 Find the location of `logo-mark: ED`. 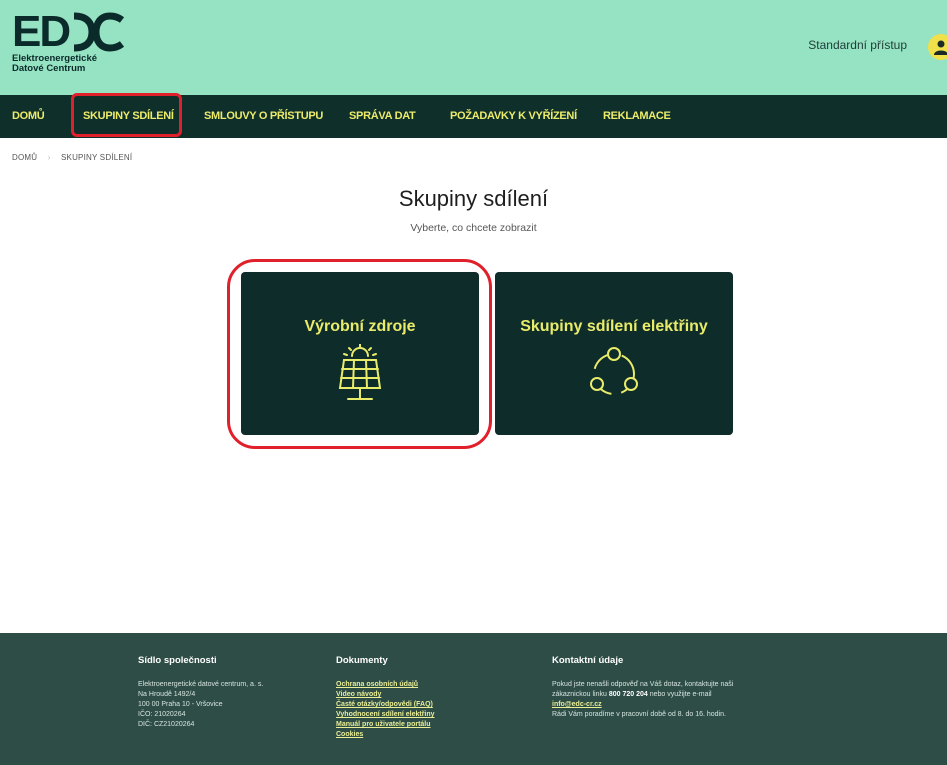

logo-mark: ED is located at coordinates (69, 31).